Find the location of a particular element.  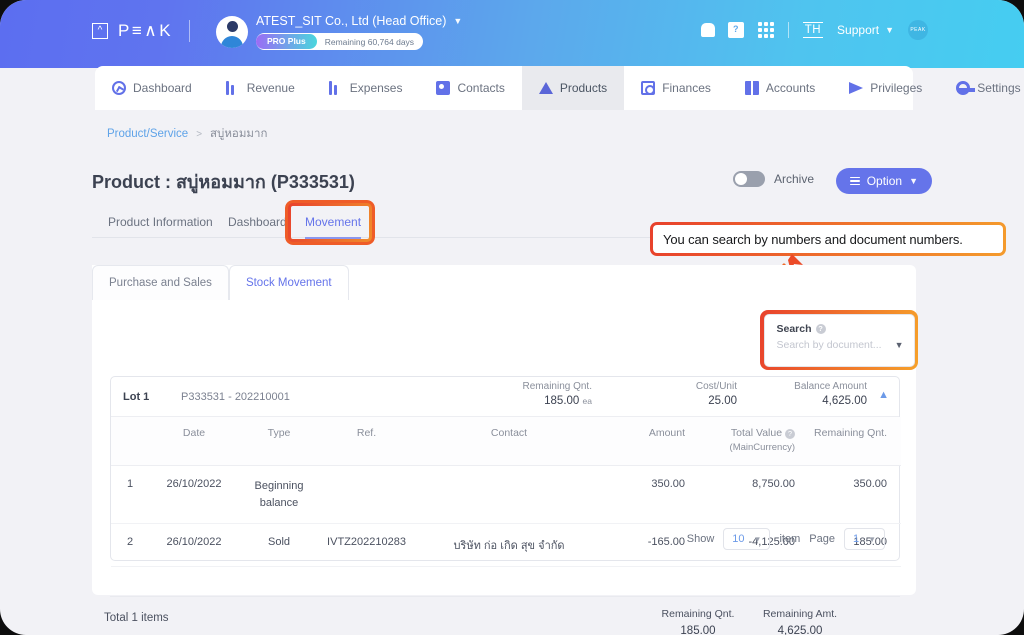

total-value: 4,625.00 is located at coordinates (800, 630).